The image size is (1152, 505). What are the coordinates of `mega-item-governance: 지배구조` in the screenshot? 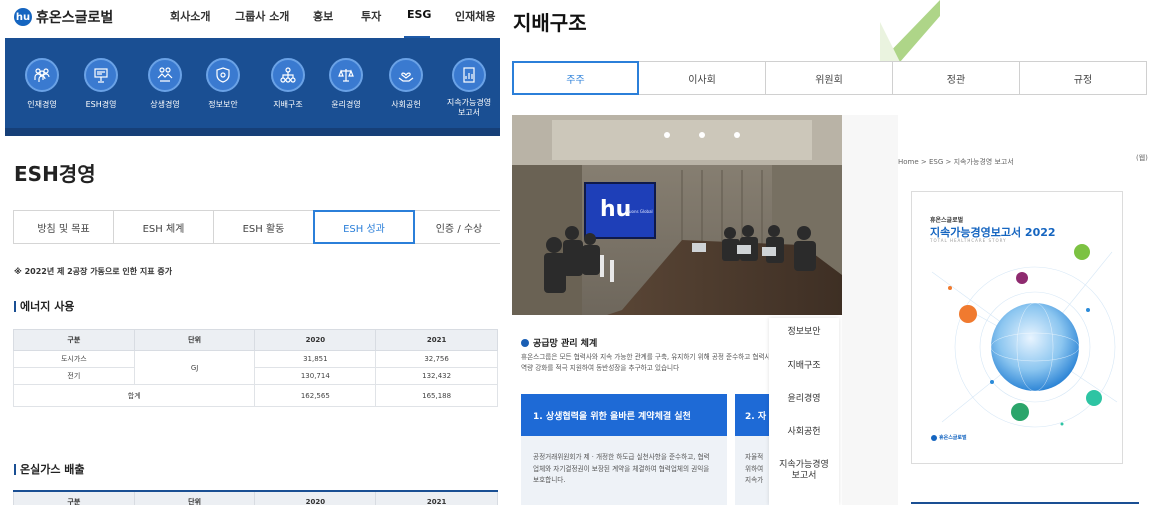 It's located at (288, 84).